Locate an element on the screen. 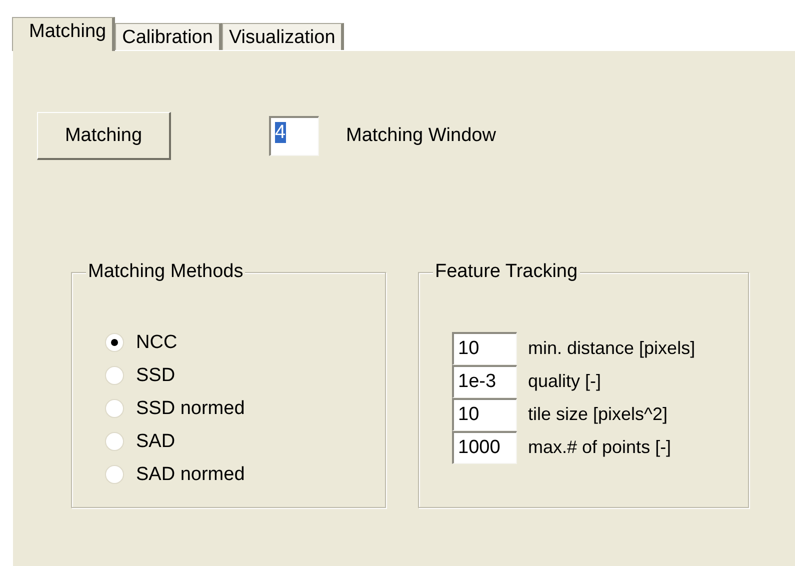 The image size is (795, 566). radio-label: SAD is located at coordinates (156, 441).